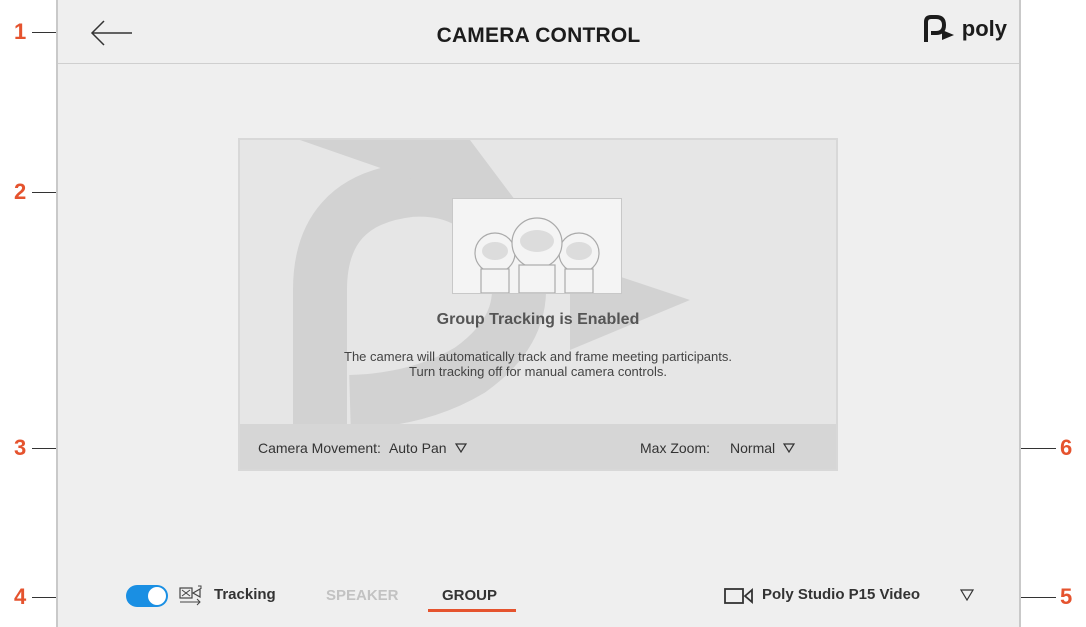 This screenshot has width=1086, height=627. What do you see at coordinates (417, 448) in the screenshot?
I see `camera-movement-value: Auto Pan` at bounding box center [417, 448].